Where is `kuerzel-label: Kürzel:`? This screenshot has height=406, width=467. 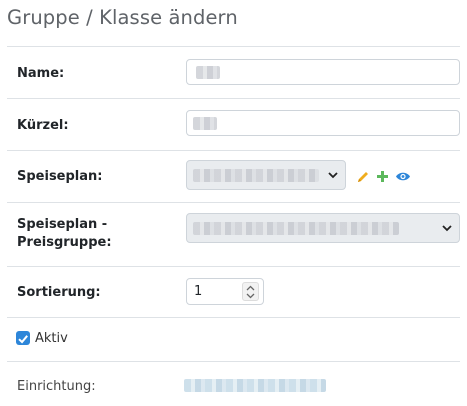
kuerzel-label: Kürzel: is located at coordinates (43, 125).